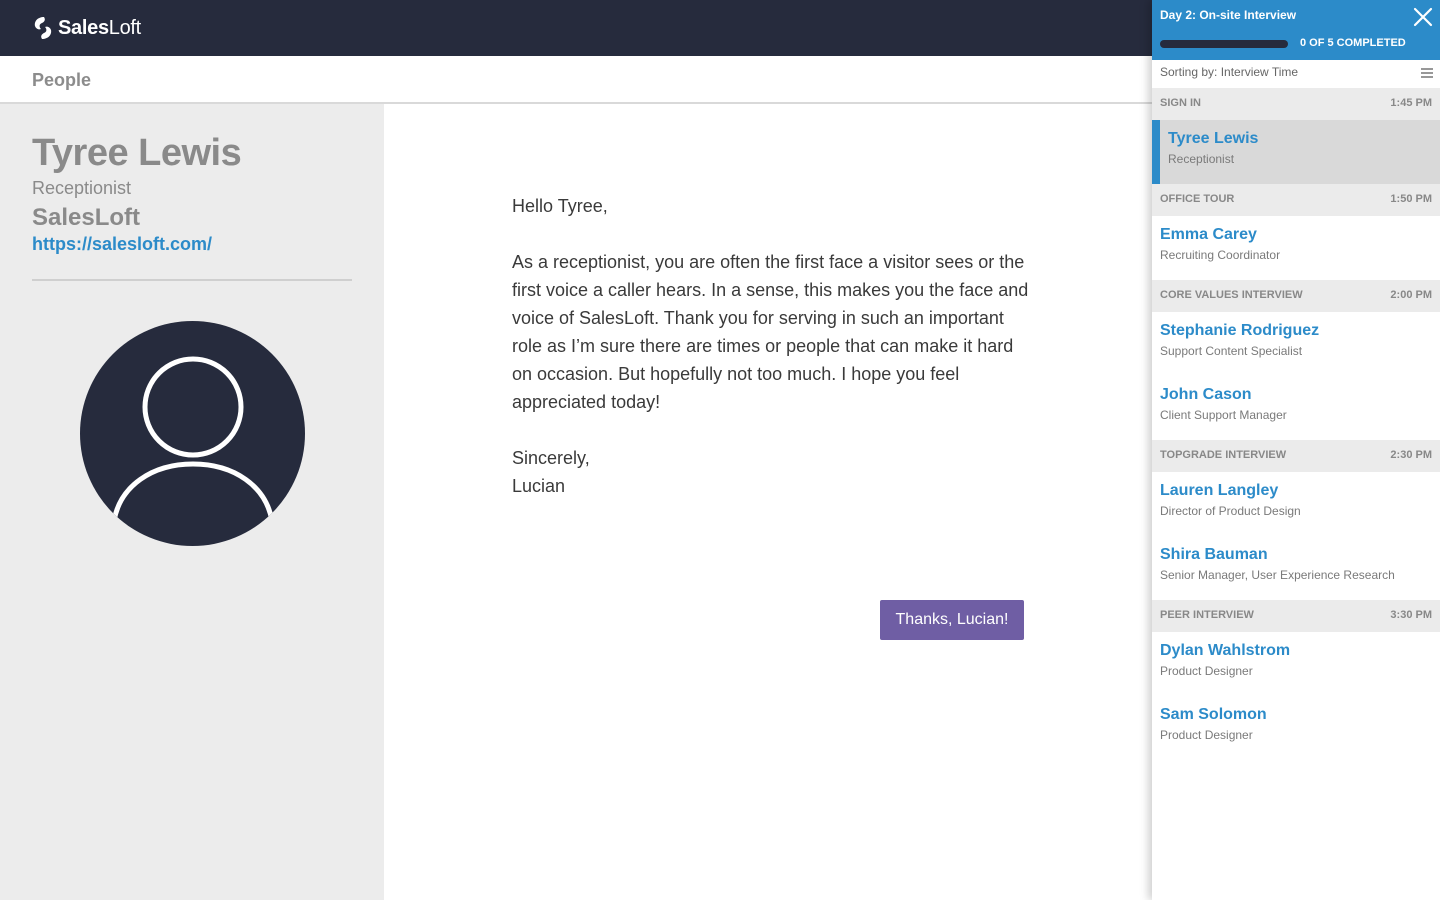 Image resolution: width=1440 pixels, height=900 pixels. What do you see at coordinates (551, 458) in the screenshot?
I see `letter-closing: Sincerely,` at bounding box center [551, 458].